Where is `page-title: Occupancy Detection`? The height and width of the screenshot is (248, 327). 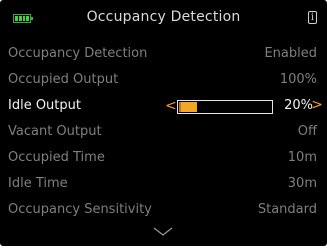
page-title: Occupancy Detection is located at coordinates (163, 17).